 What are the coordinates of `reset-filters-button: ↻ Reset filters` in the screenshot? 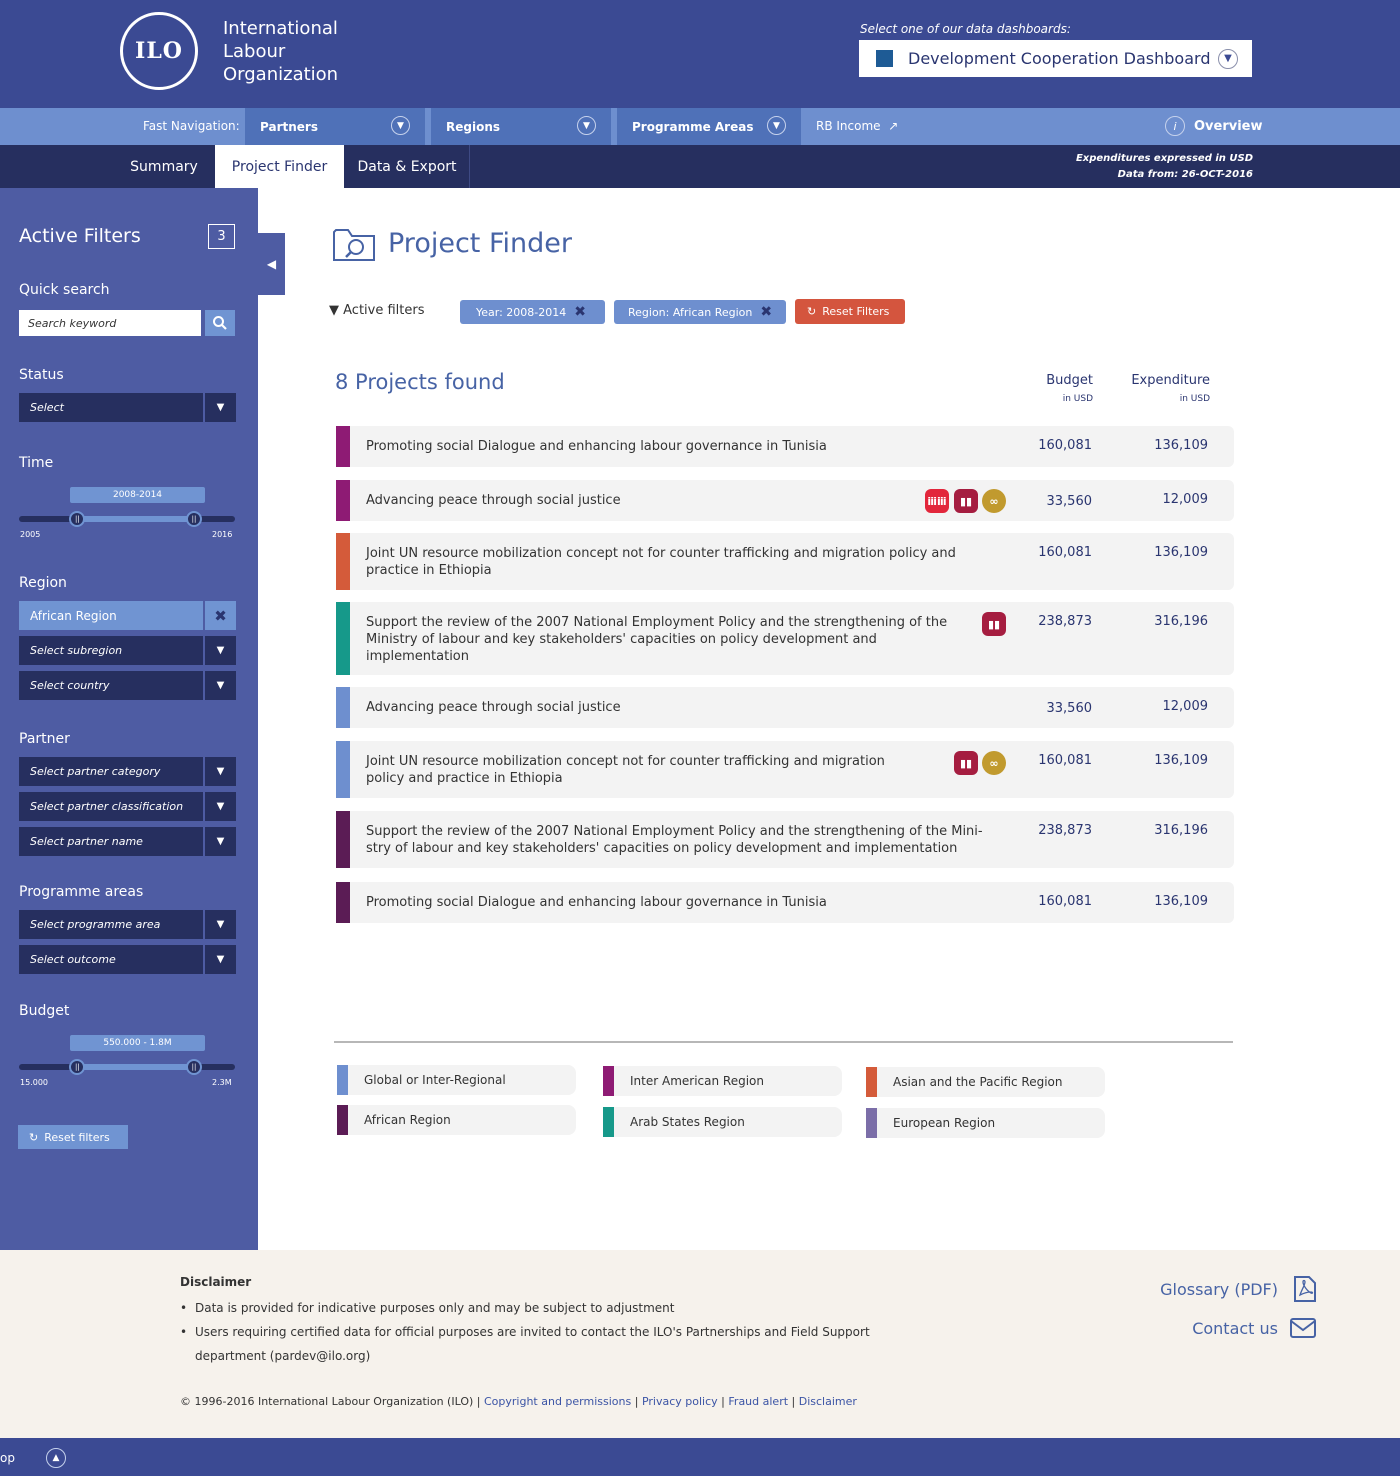 It's located at (73, 1137).